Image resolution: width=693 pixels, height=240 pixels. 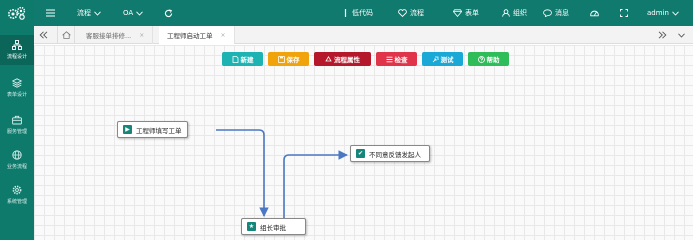 I want to click on help-button: 帮助, so click(x=488, y=59).